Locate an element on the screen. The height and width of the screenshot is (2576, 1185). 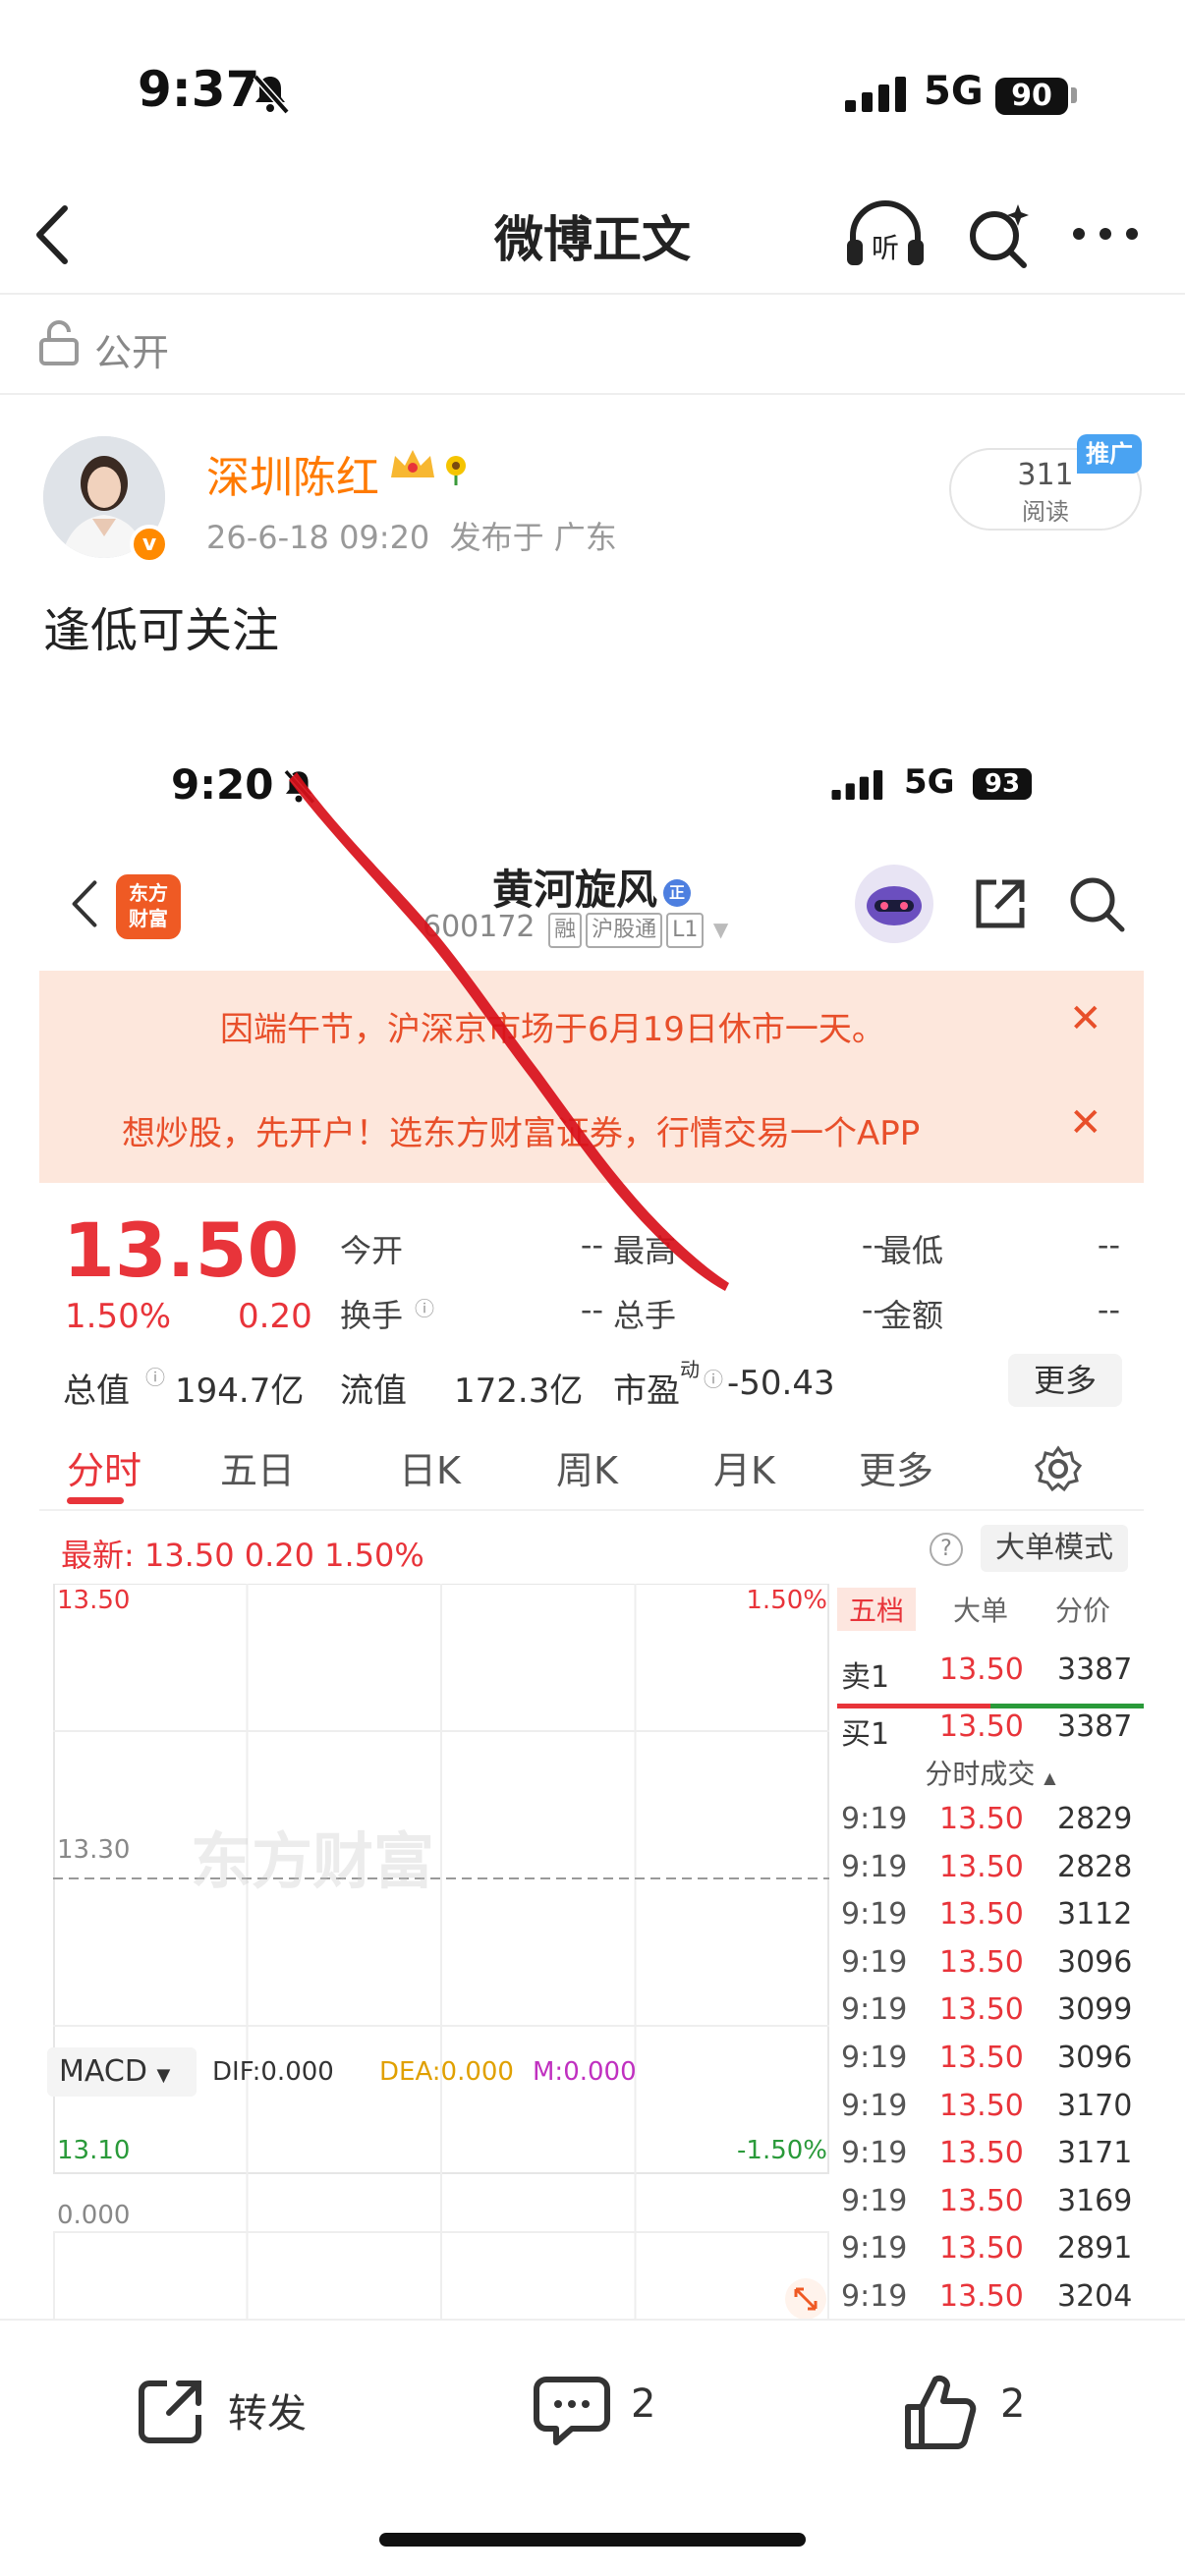
author-badges is located at coordinates (433, 470).